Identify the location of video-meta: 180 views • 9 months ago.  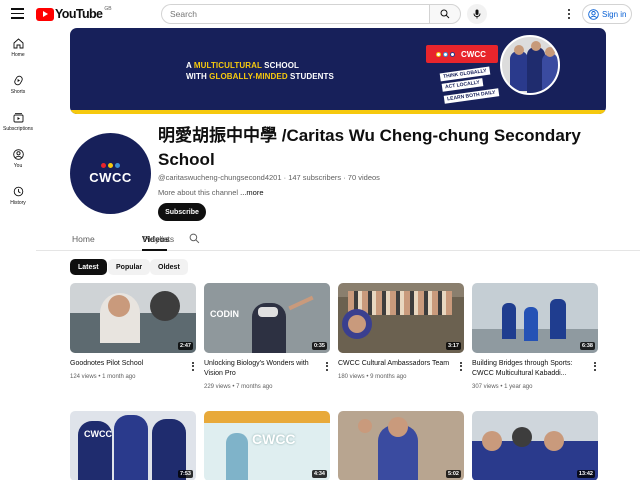
(372, 377).